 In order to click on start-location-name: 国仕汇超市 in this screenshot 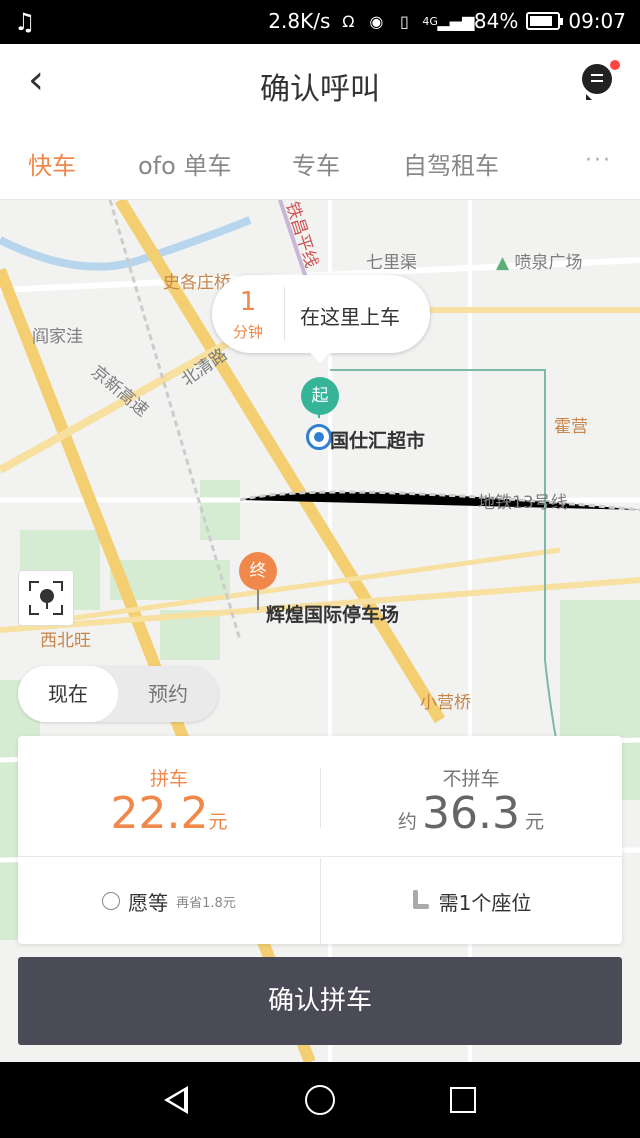, I will do `click(378, 441)`.